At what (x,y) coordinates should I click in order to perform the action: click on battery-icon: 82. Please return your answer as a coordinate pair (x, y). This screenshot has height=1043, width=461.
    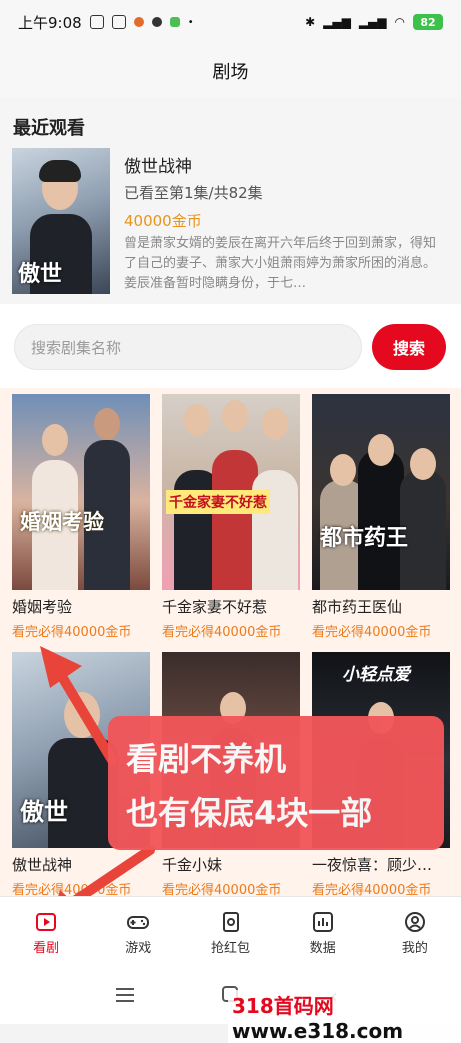
    Looking at the image, I should click on (428, 22).